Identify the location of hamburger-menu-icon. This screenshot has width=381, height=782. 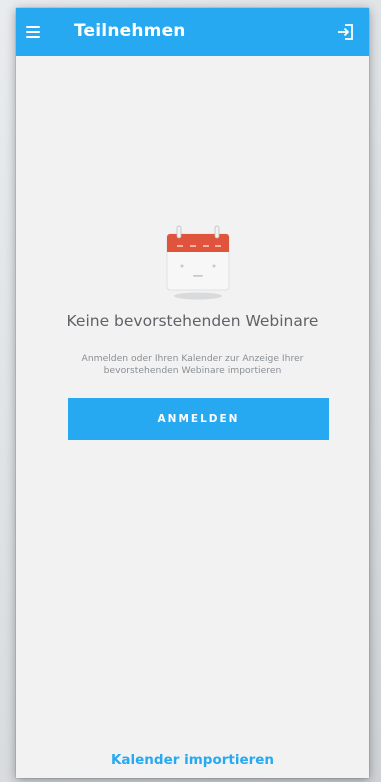
(34, 32).